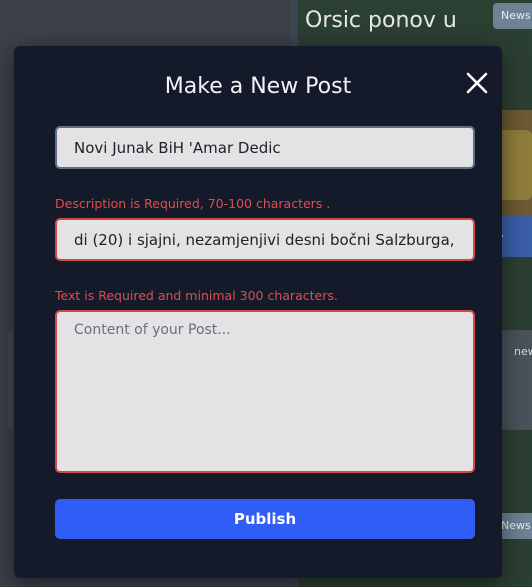 The image size is (532, 587). I want to click on background-article-title: Orsic ponov u, so click(381, 20).